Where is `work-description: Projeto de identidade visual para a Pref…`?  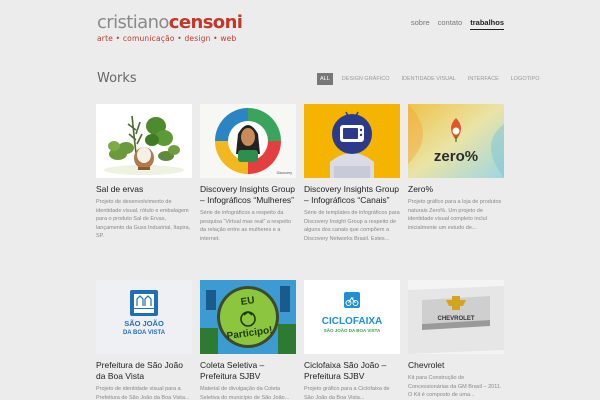
work-description: Projeto de identidade visual para a Pref… is located at coordinates (143, 393).